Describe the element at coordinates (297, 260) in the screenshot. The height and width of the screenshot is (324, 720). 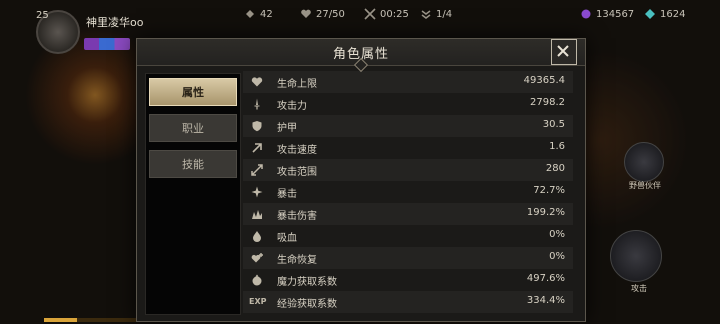
I see `attribute-label: 生命恢复` at that location.